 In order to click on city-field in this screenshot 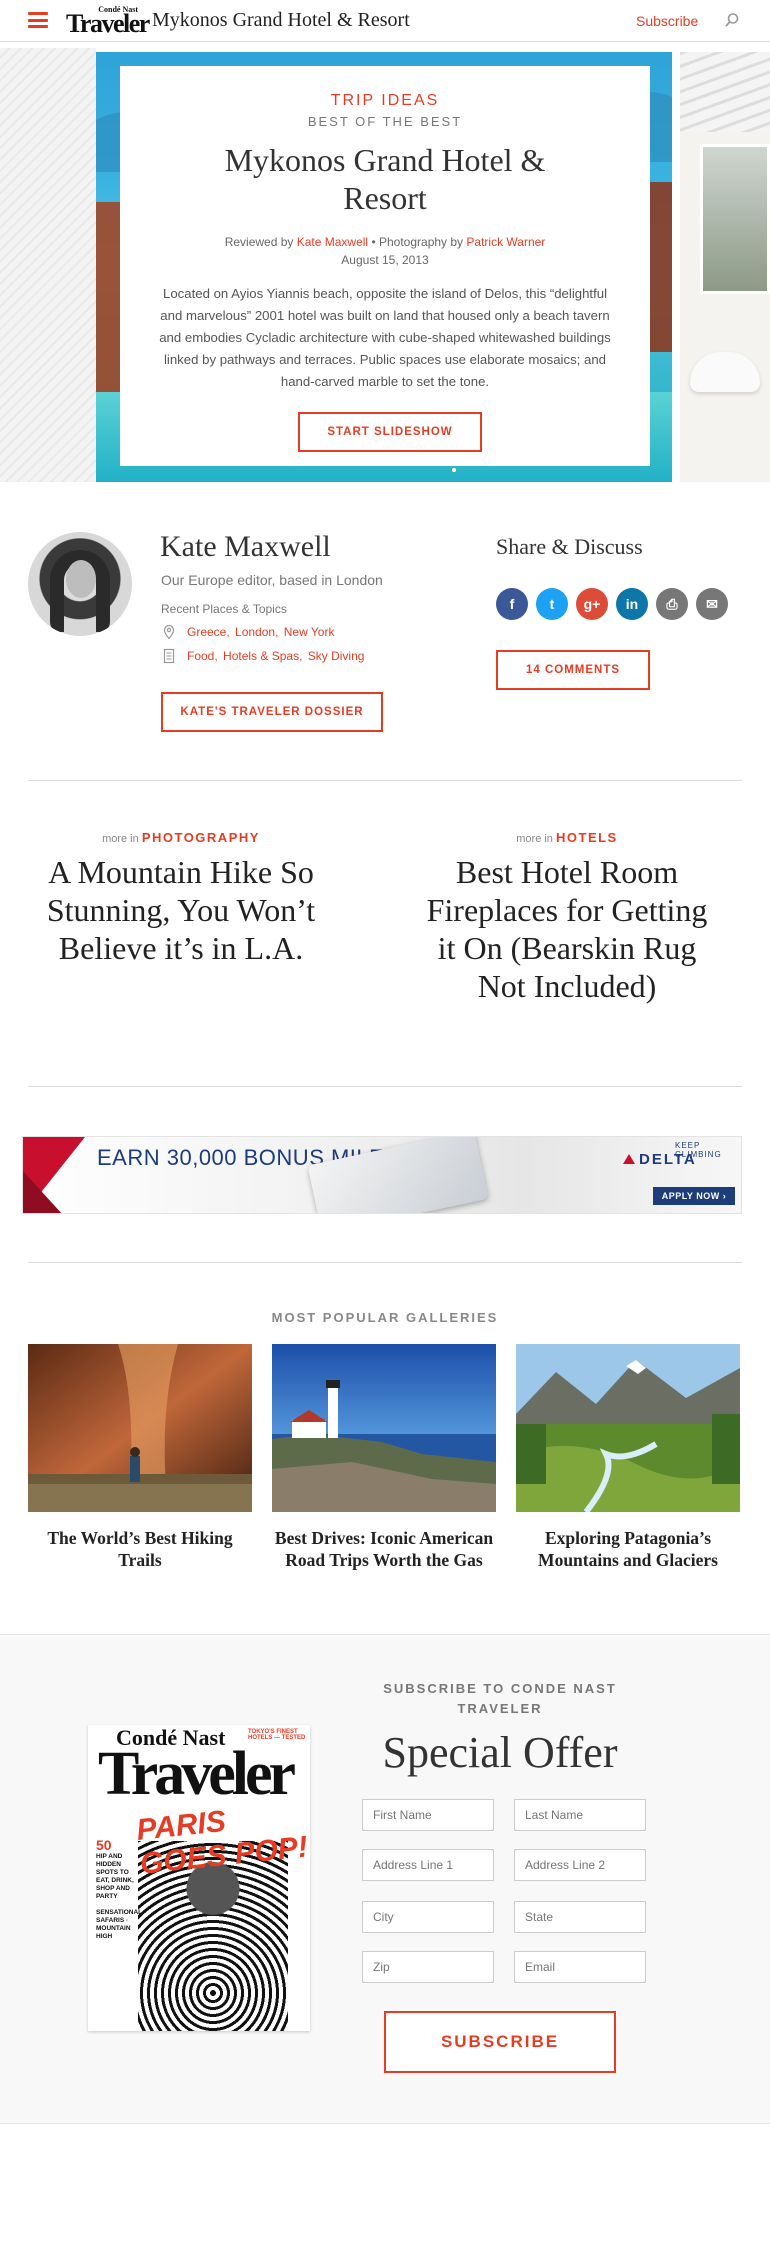, I will do `click(428, 1917)`.